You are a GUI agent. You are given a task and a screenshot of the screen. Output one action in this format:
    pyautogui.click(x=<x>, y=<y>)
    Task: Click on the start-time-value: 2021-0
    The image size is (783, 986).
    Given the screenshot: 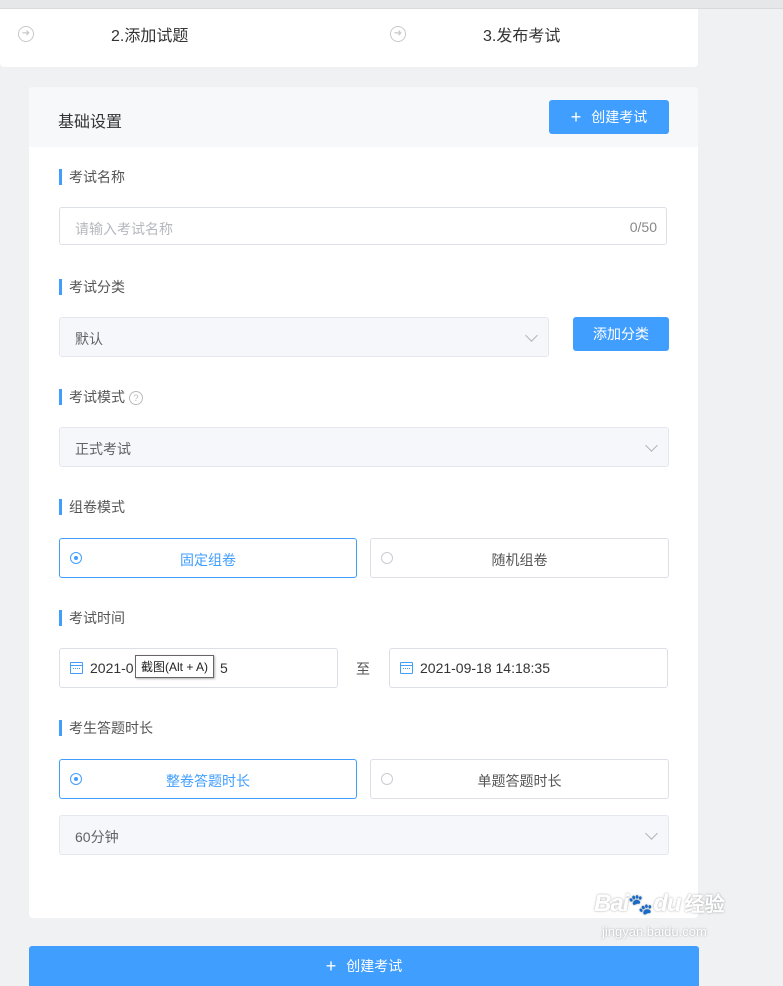 What is the action you would take?
    pyautogui.click(x=112, y=668)
    